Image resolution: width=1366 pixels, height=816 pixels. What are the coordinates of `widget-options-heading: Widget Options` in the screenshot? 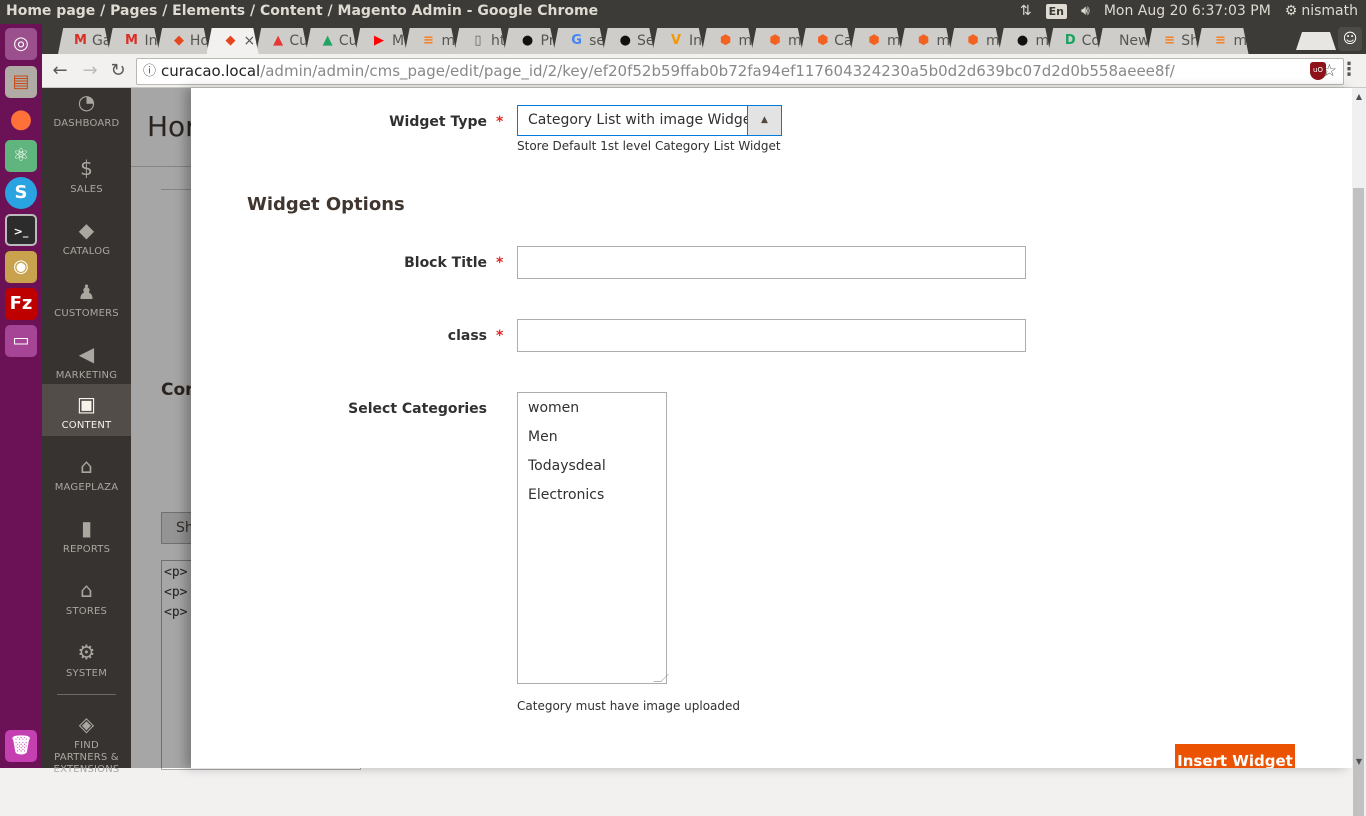 It's located at (326, 204).